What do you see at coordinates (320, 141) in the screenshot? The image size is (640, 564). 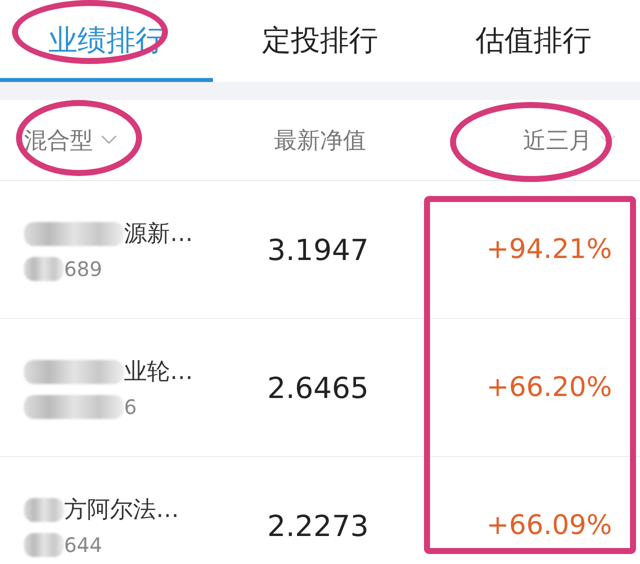 I see `column-header: 最新净值` at bounding box center [320, 141].